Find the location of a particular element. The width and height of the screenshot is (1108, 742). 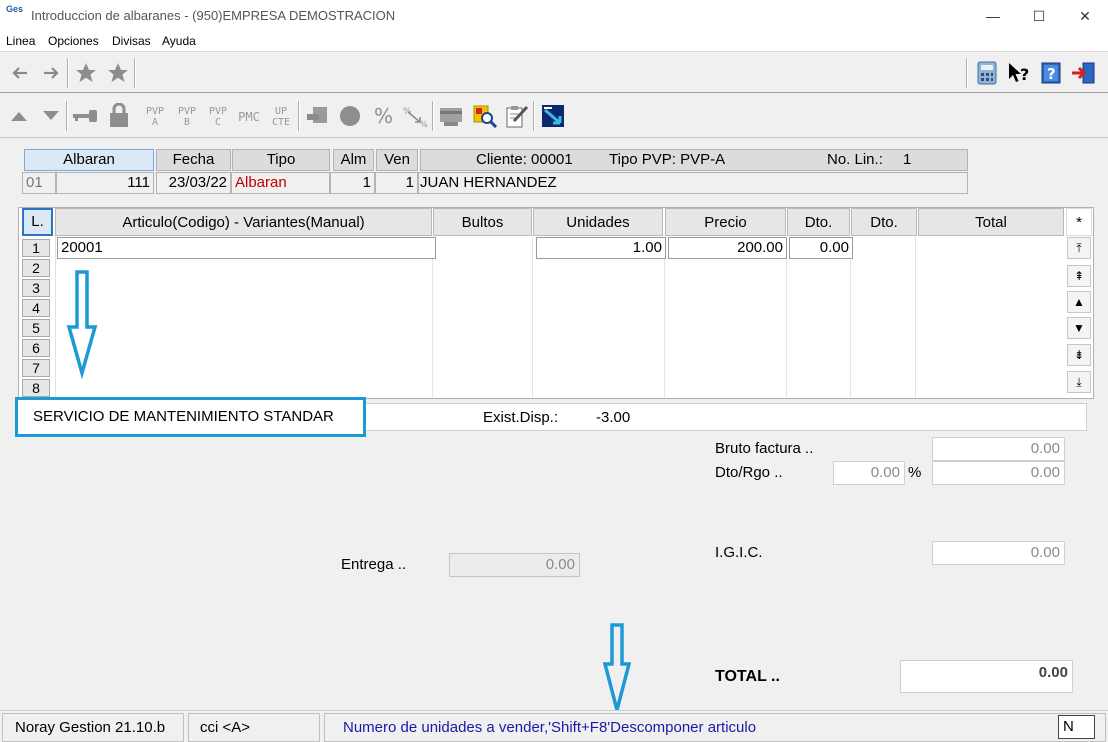

status-user: cci <A> is located at coordinates (254, 727).